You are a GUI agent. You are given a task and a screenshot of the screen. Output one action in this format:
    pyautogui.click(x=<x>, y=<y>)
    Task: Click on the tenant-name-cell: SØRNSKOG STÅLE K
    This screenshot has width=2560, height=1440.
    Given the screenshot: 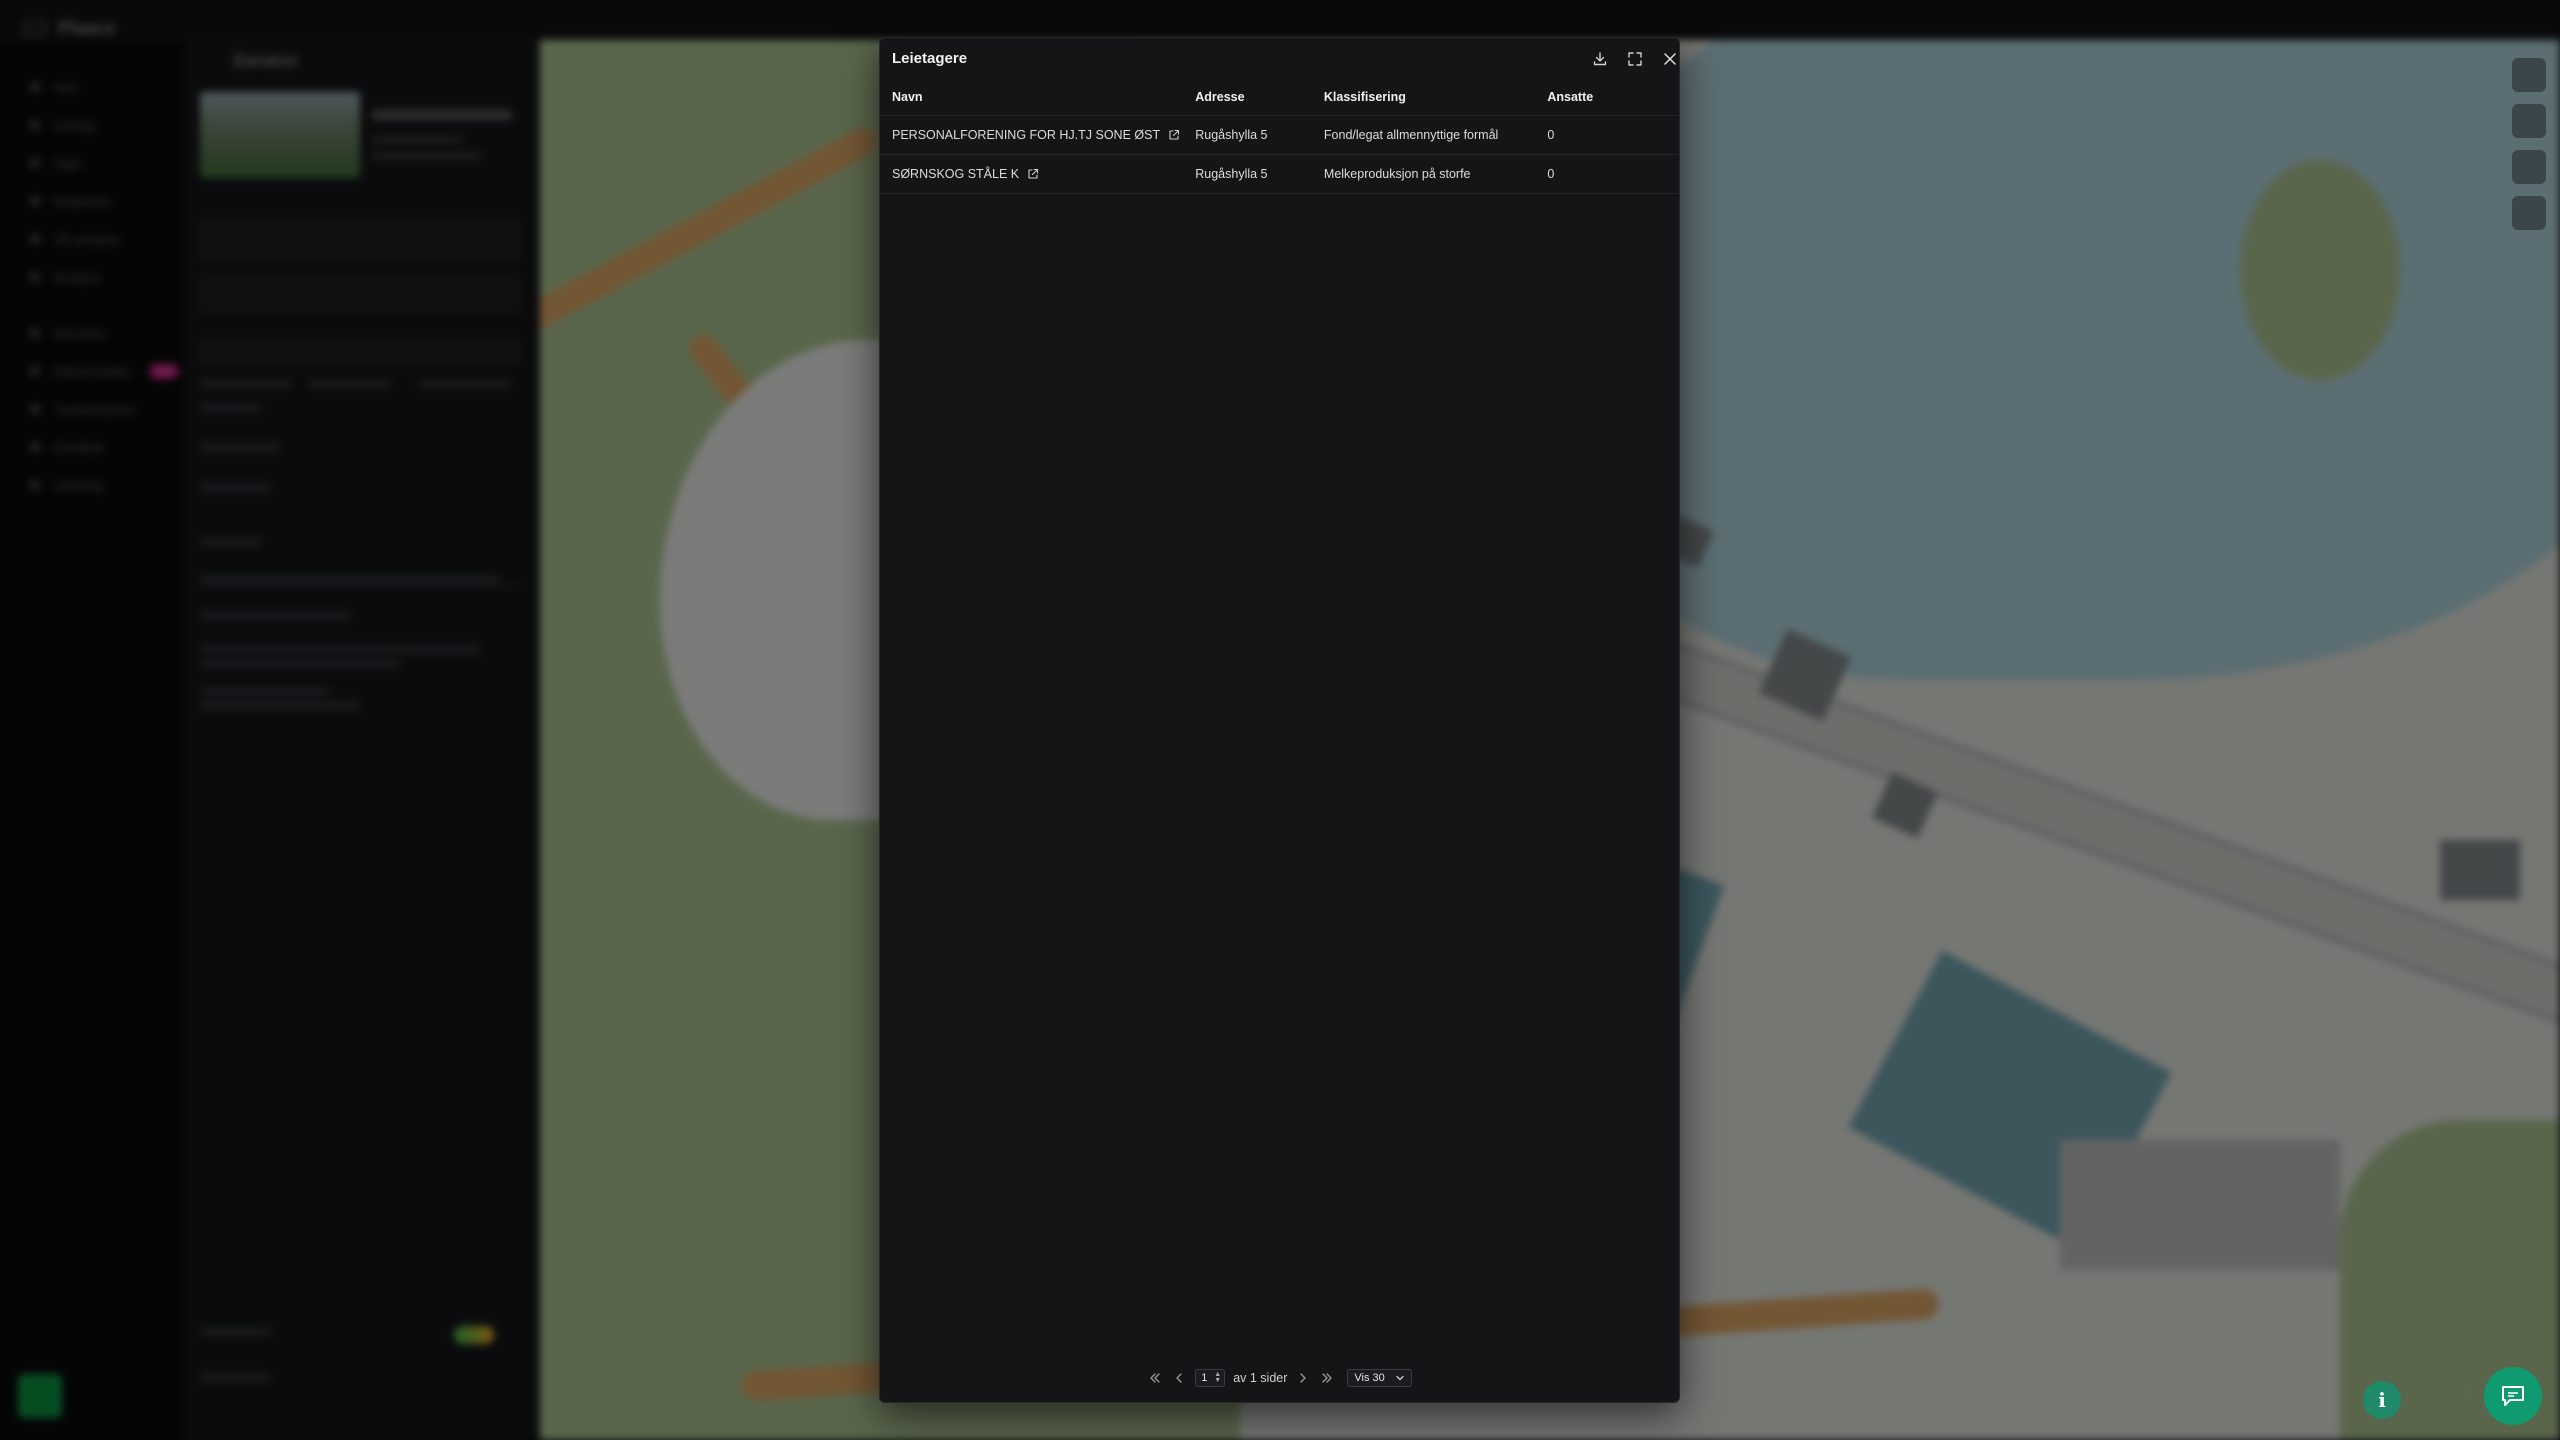 What is the action you would take?
    pyautogui.click(x=1037, y=174)
    